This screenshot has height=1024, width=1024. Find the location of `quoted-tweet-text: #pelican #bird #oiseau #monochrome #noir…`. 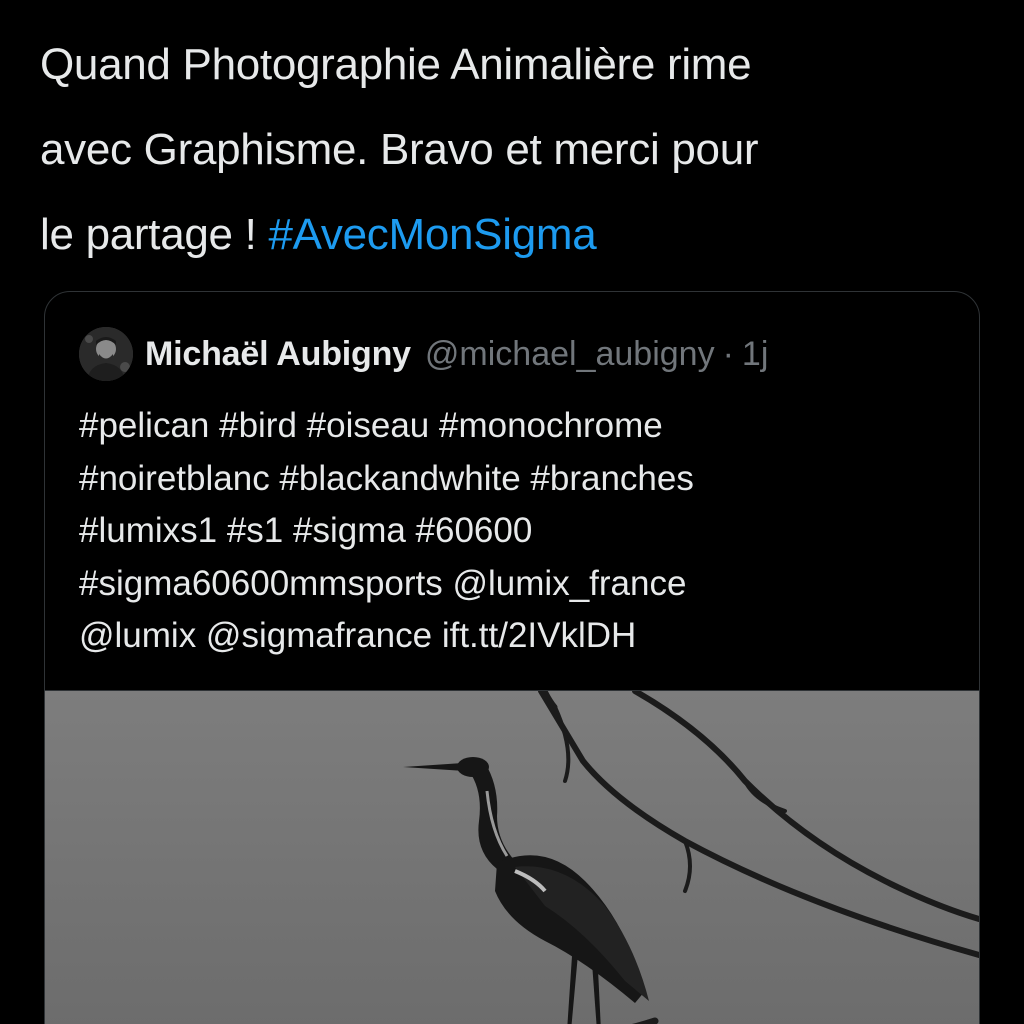

quoted-tweet-text: #pelican #bird #oiseau #monochrome #noir… is located at coordinates (386, 530).